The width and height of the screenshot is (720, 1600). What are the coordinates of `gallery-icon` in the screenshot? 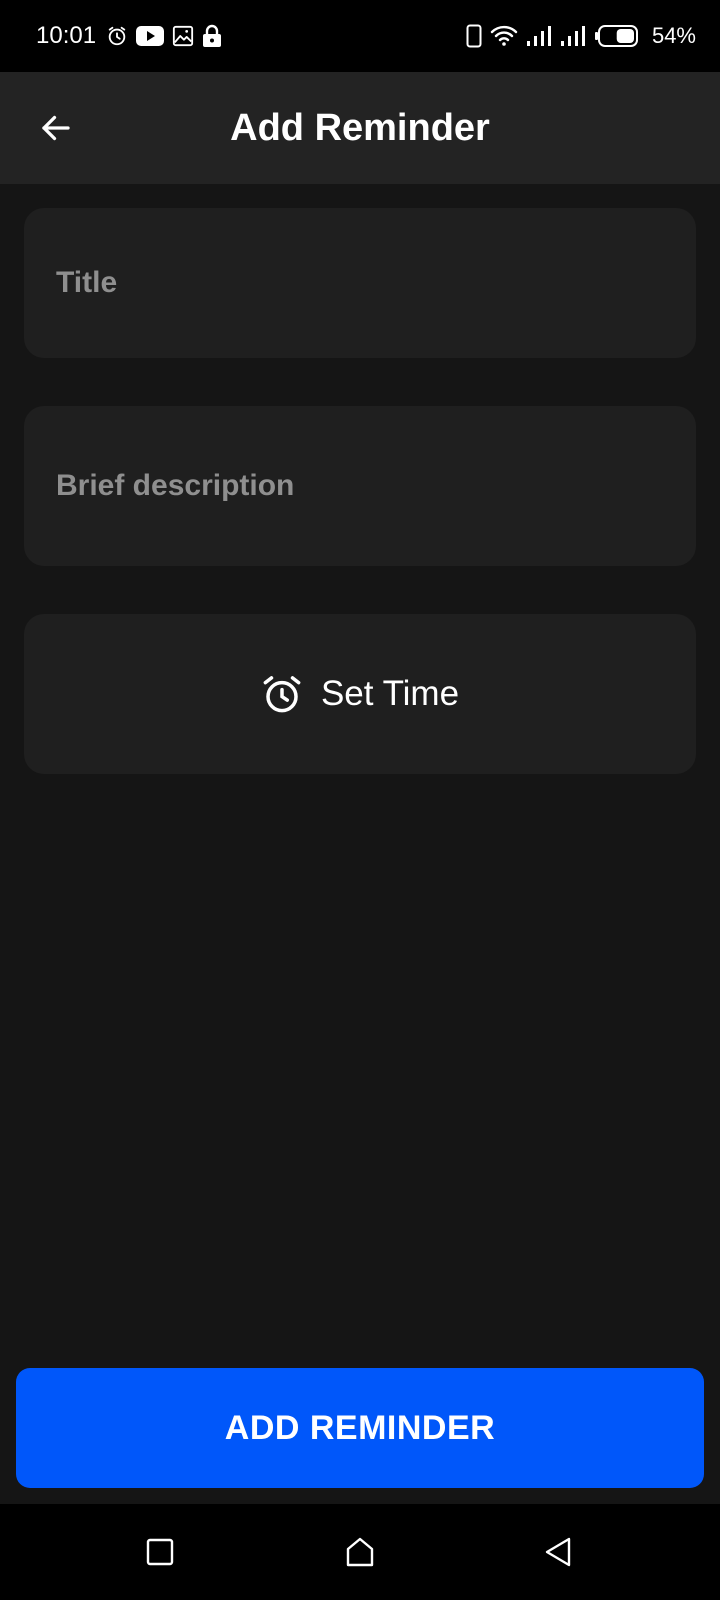 It's located at (183, 36).